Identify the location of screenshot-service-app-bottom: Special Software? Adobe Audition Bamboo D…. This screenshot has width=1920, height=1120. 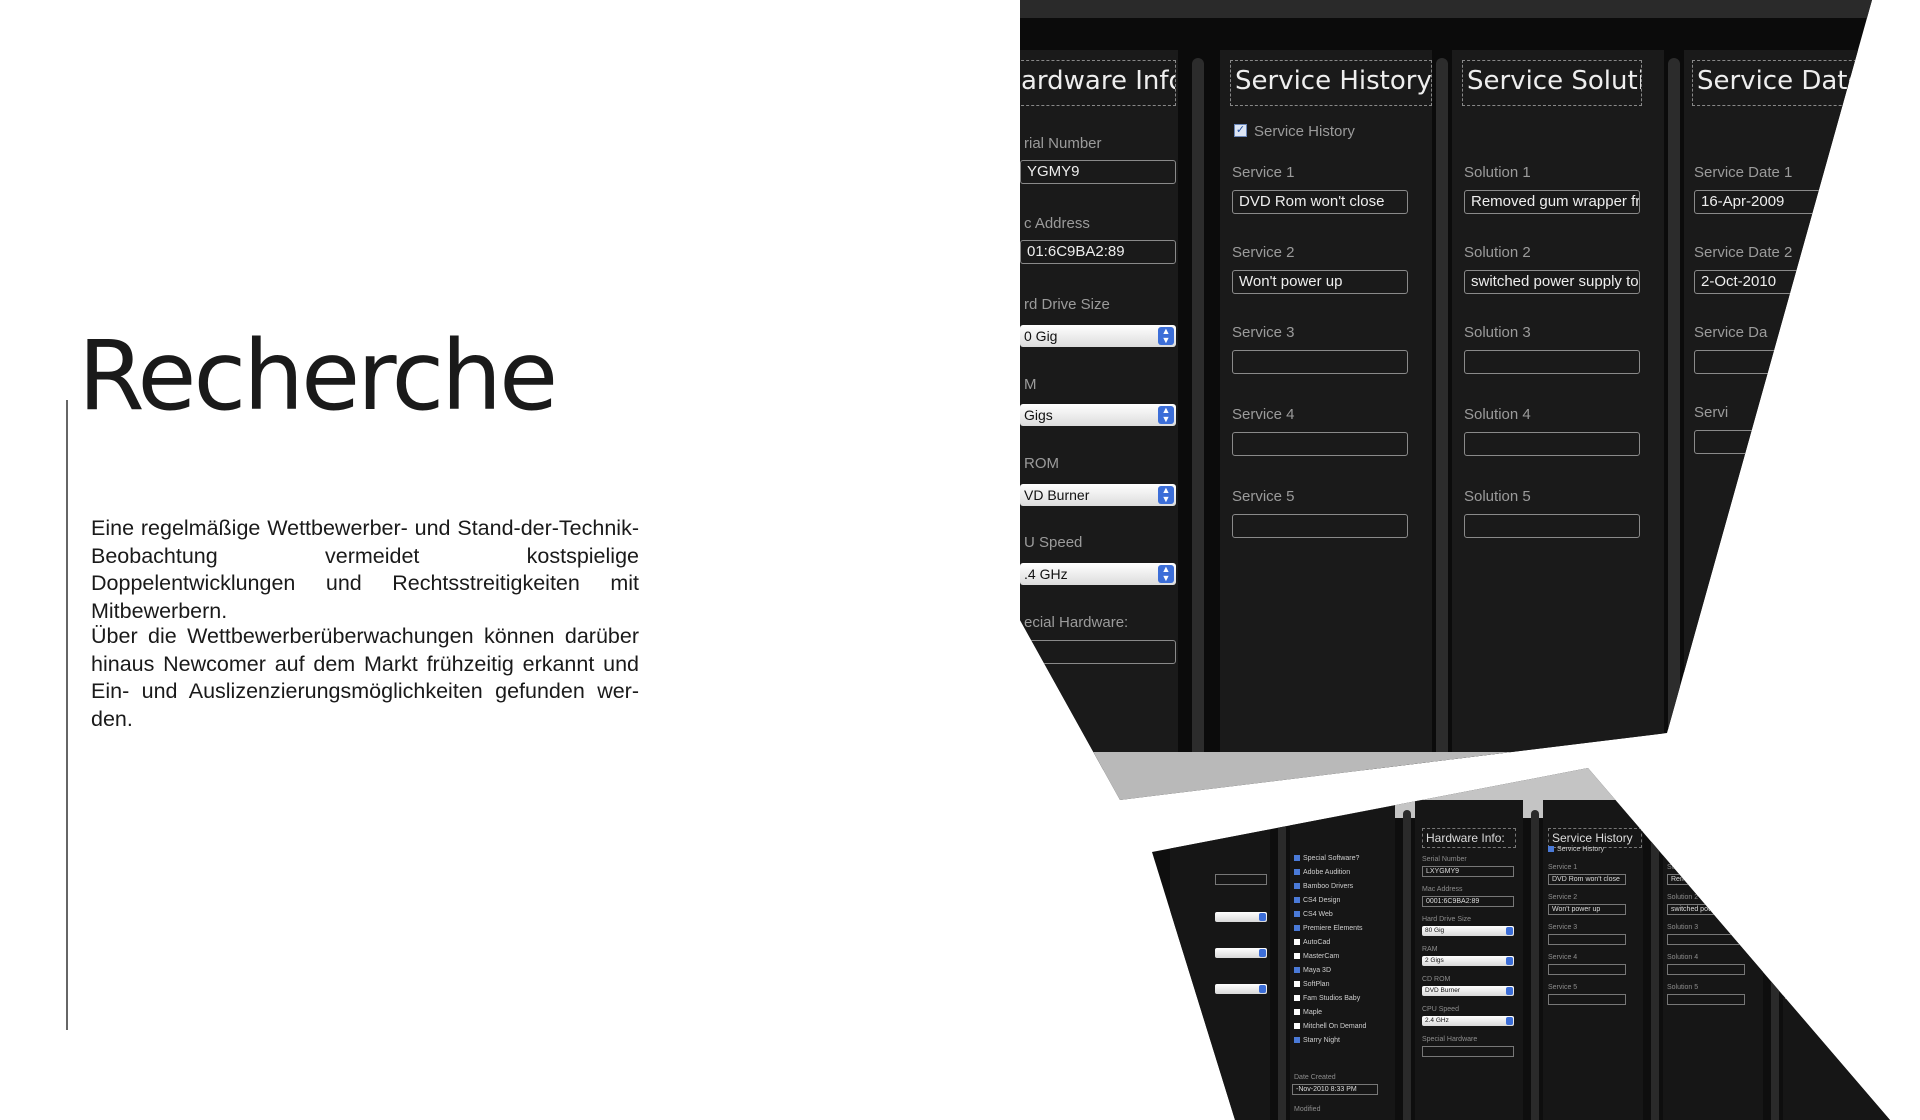
(1521, 944).